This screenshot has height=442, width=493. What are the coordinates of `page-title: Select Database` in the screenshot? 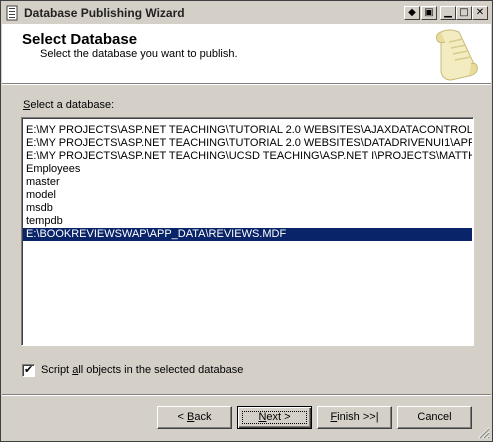 It's located at (80, 39).